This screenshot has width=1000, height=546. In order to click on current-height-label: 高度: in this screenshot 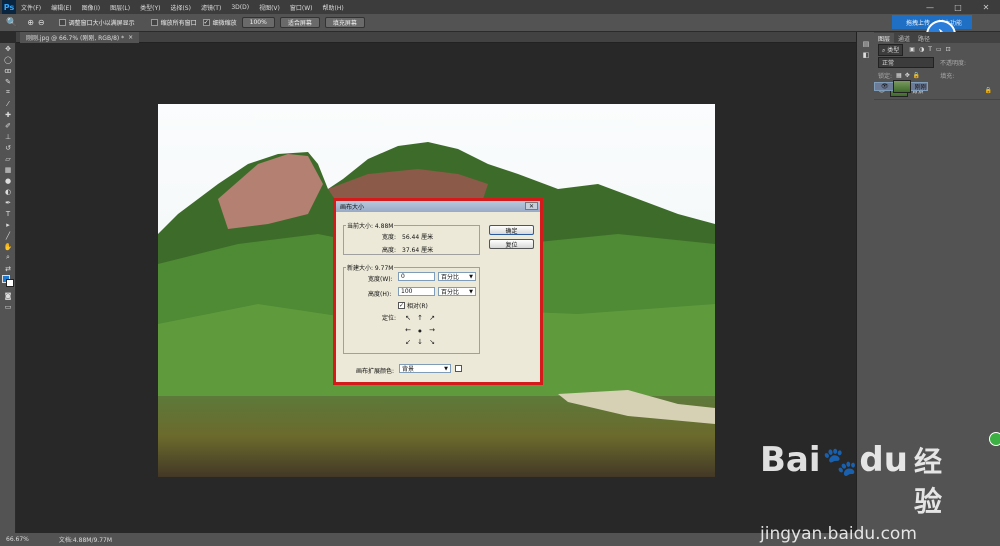, I will do `click(389, 250)`.